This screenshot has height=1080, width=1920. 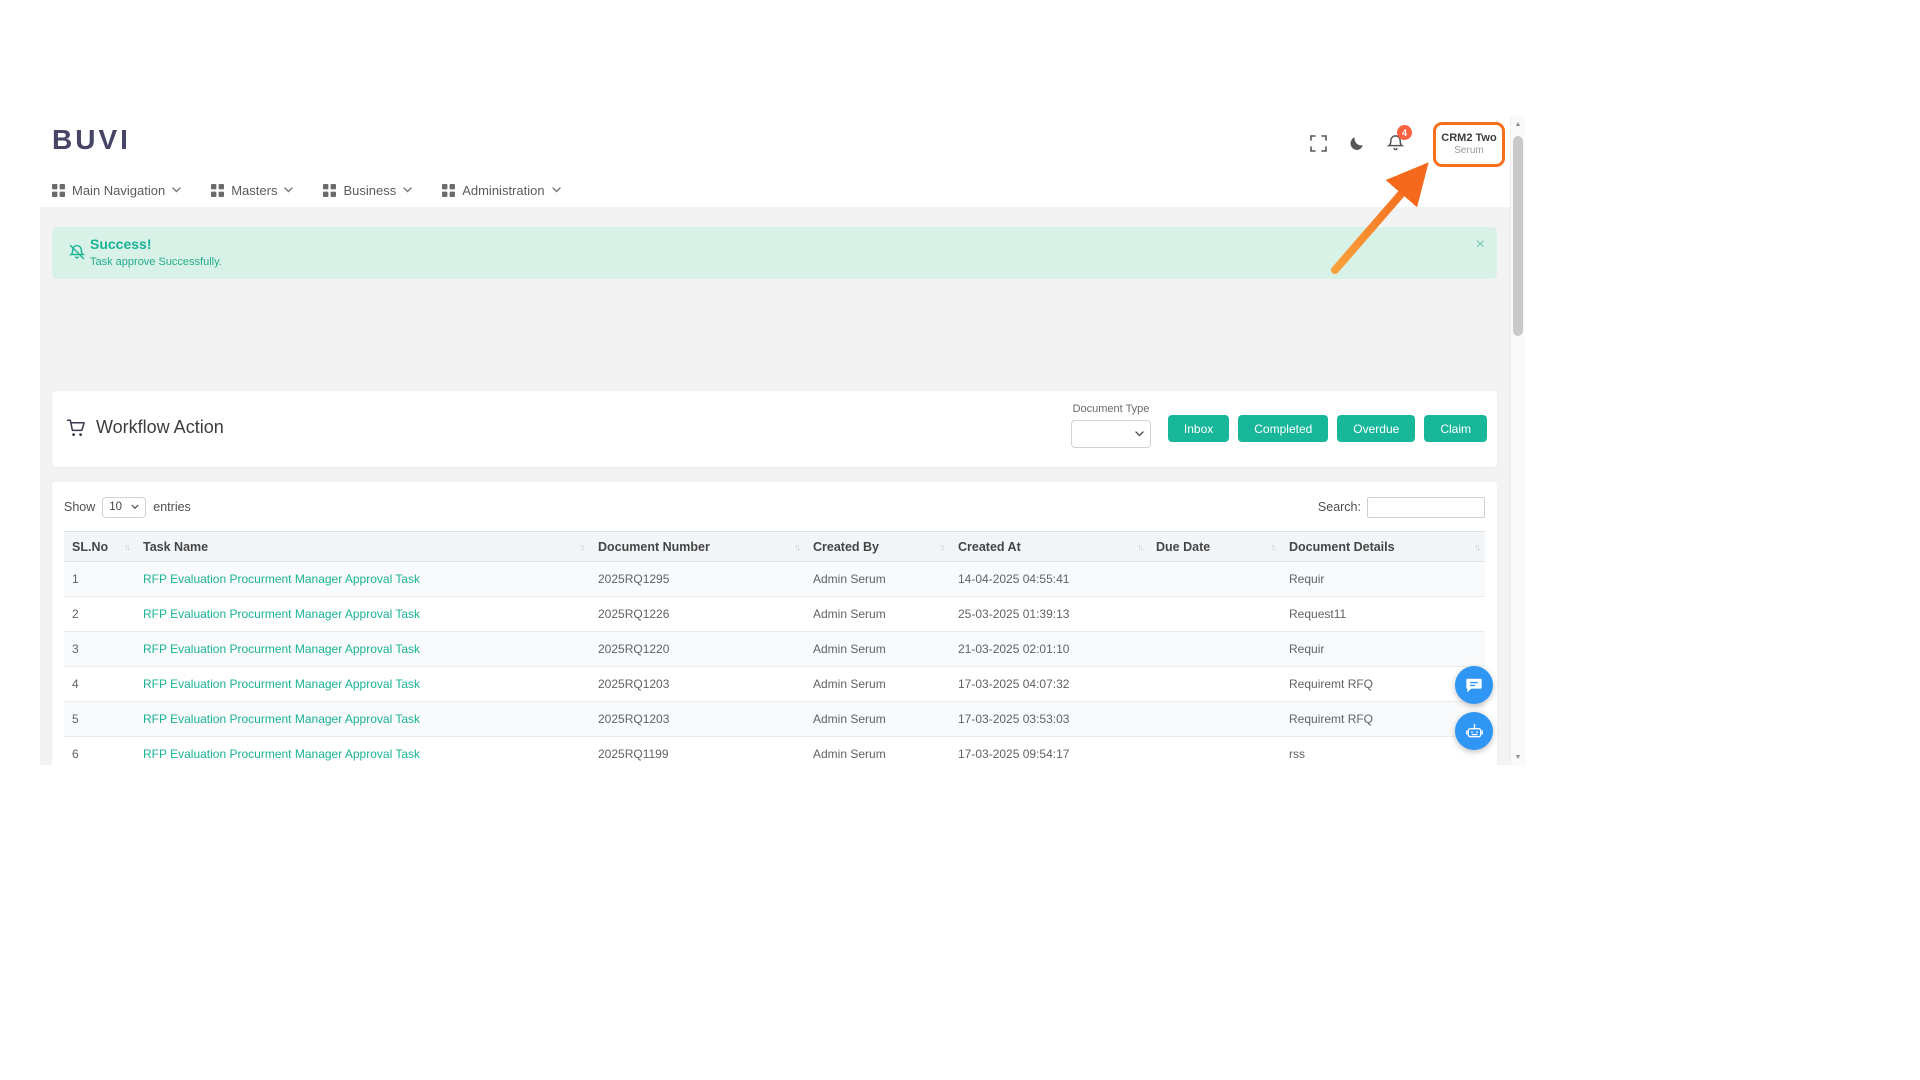 What do you see at coordinates (697, 719) in the screenshot?
I see `cell-document-number: 2025RQ1203` at bounding box center [697, 719].